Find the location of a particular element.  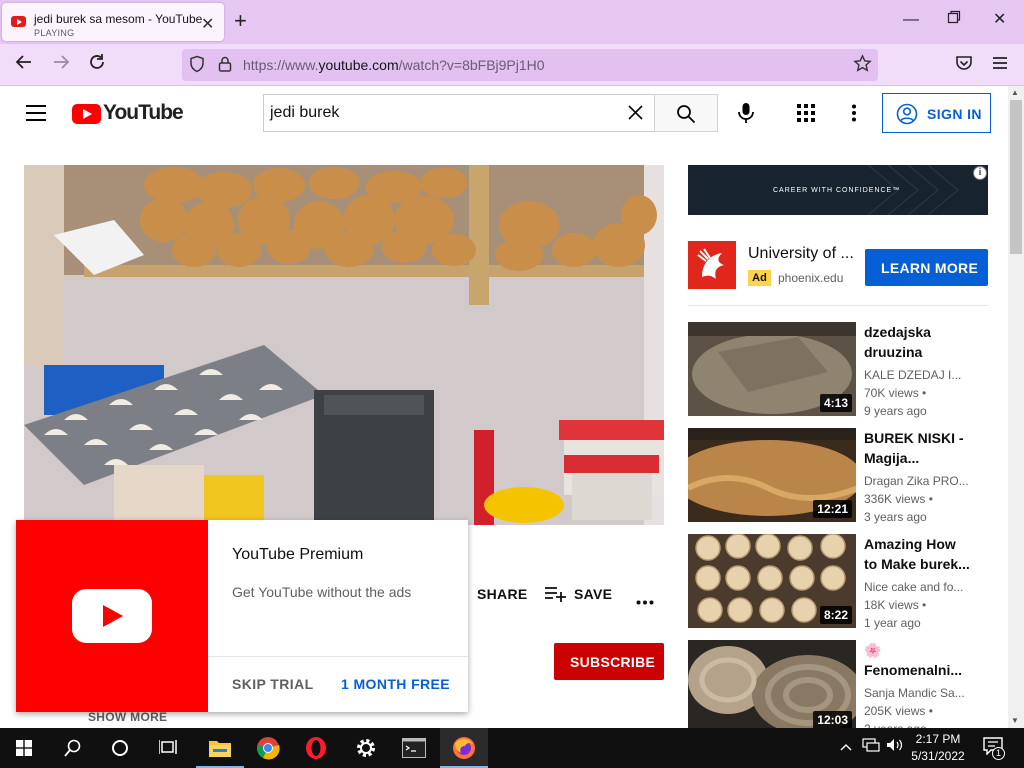

show-hidden-icons-button is located at coordinates (846, 748).